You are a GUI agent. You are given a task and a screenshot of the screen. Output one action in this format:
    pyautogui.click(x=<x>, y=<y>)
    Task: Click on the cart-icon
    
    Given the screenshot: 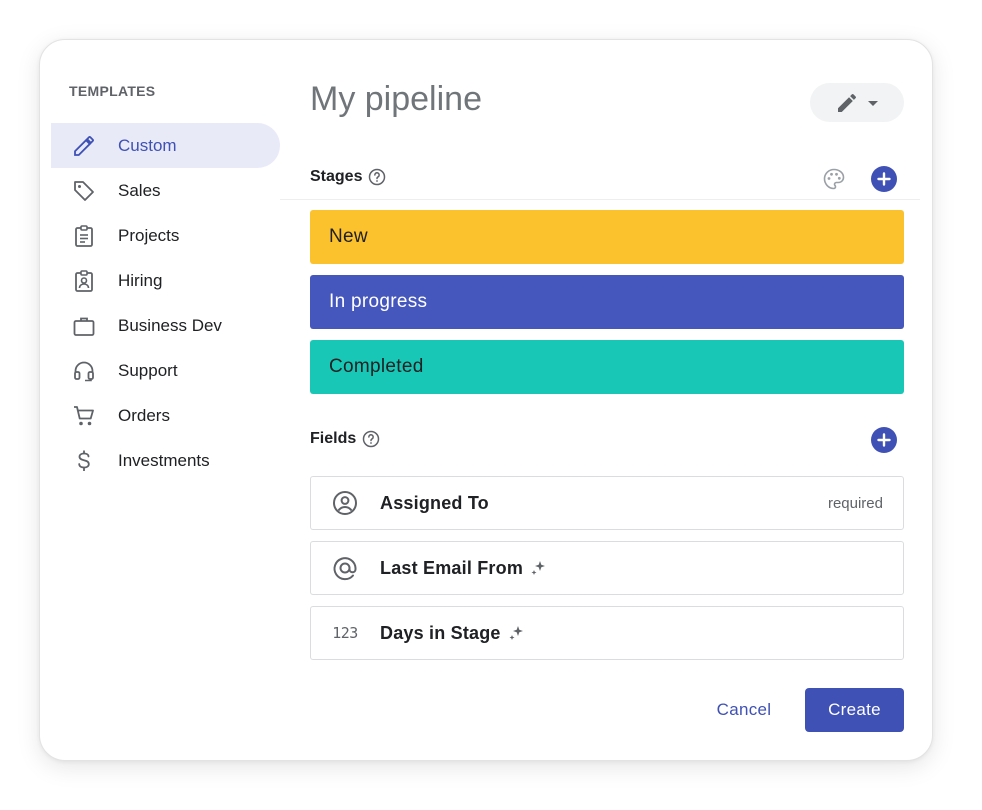 What is the action you would take?
    pyautogui.click(x=84, y=416)
    